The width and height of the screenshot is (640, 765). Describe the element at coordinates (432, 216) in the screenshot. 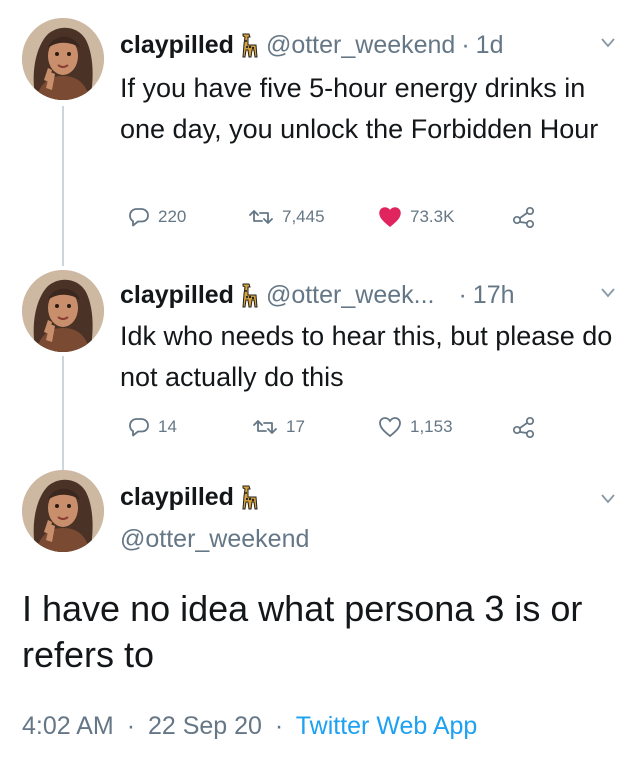

I see `like-count: 73.3K` at that location.